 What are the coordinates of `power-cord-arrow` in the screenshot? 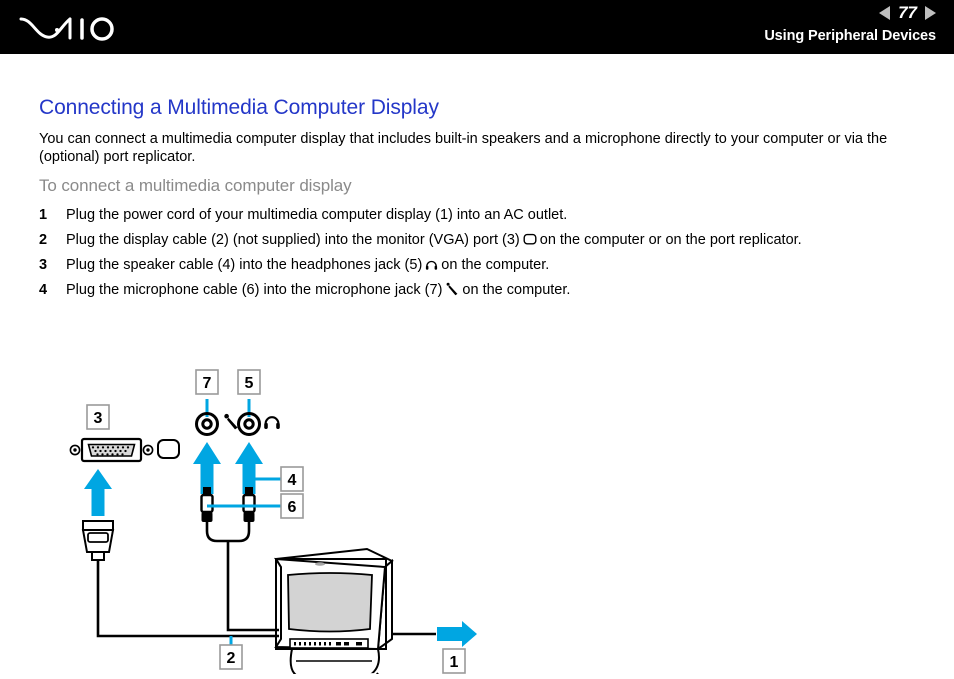 It's located at (457, 634).